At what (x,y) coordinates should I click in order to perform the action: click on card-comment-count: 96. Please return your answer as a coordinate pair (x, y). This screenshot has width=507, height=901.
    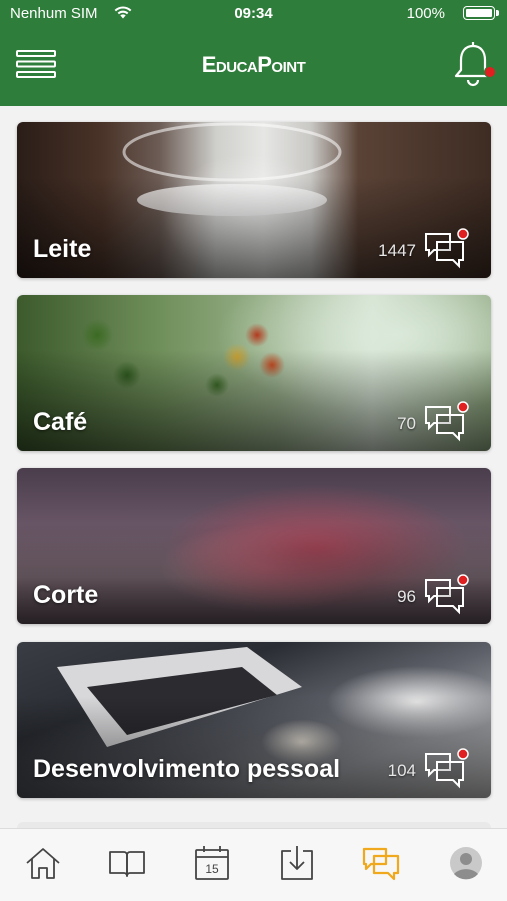
    Looking at the image, I should click on (406, 596).